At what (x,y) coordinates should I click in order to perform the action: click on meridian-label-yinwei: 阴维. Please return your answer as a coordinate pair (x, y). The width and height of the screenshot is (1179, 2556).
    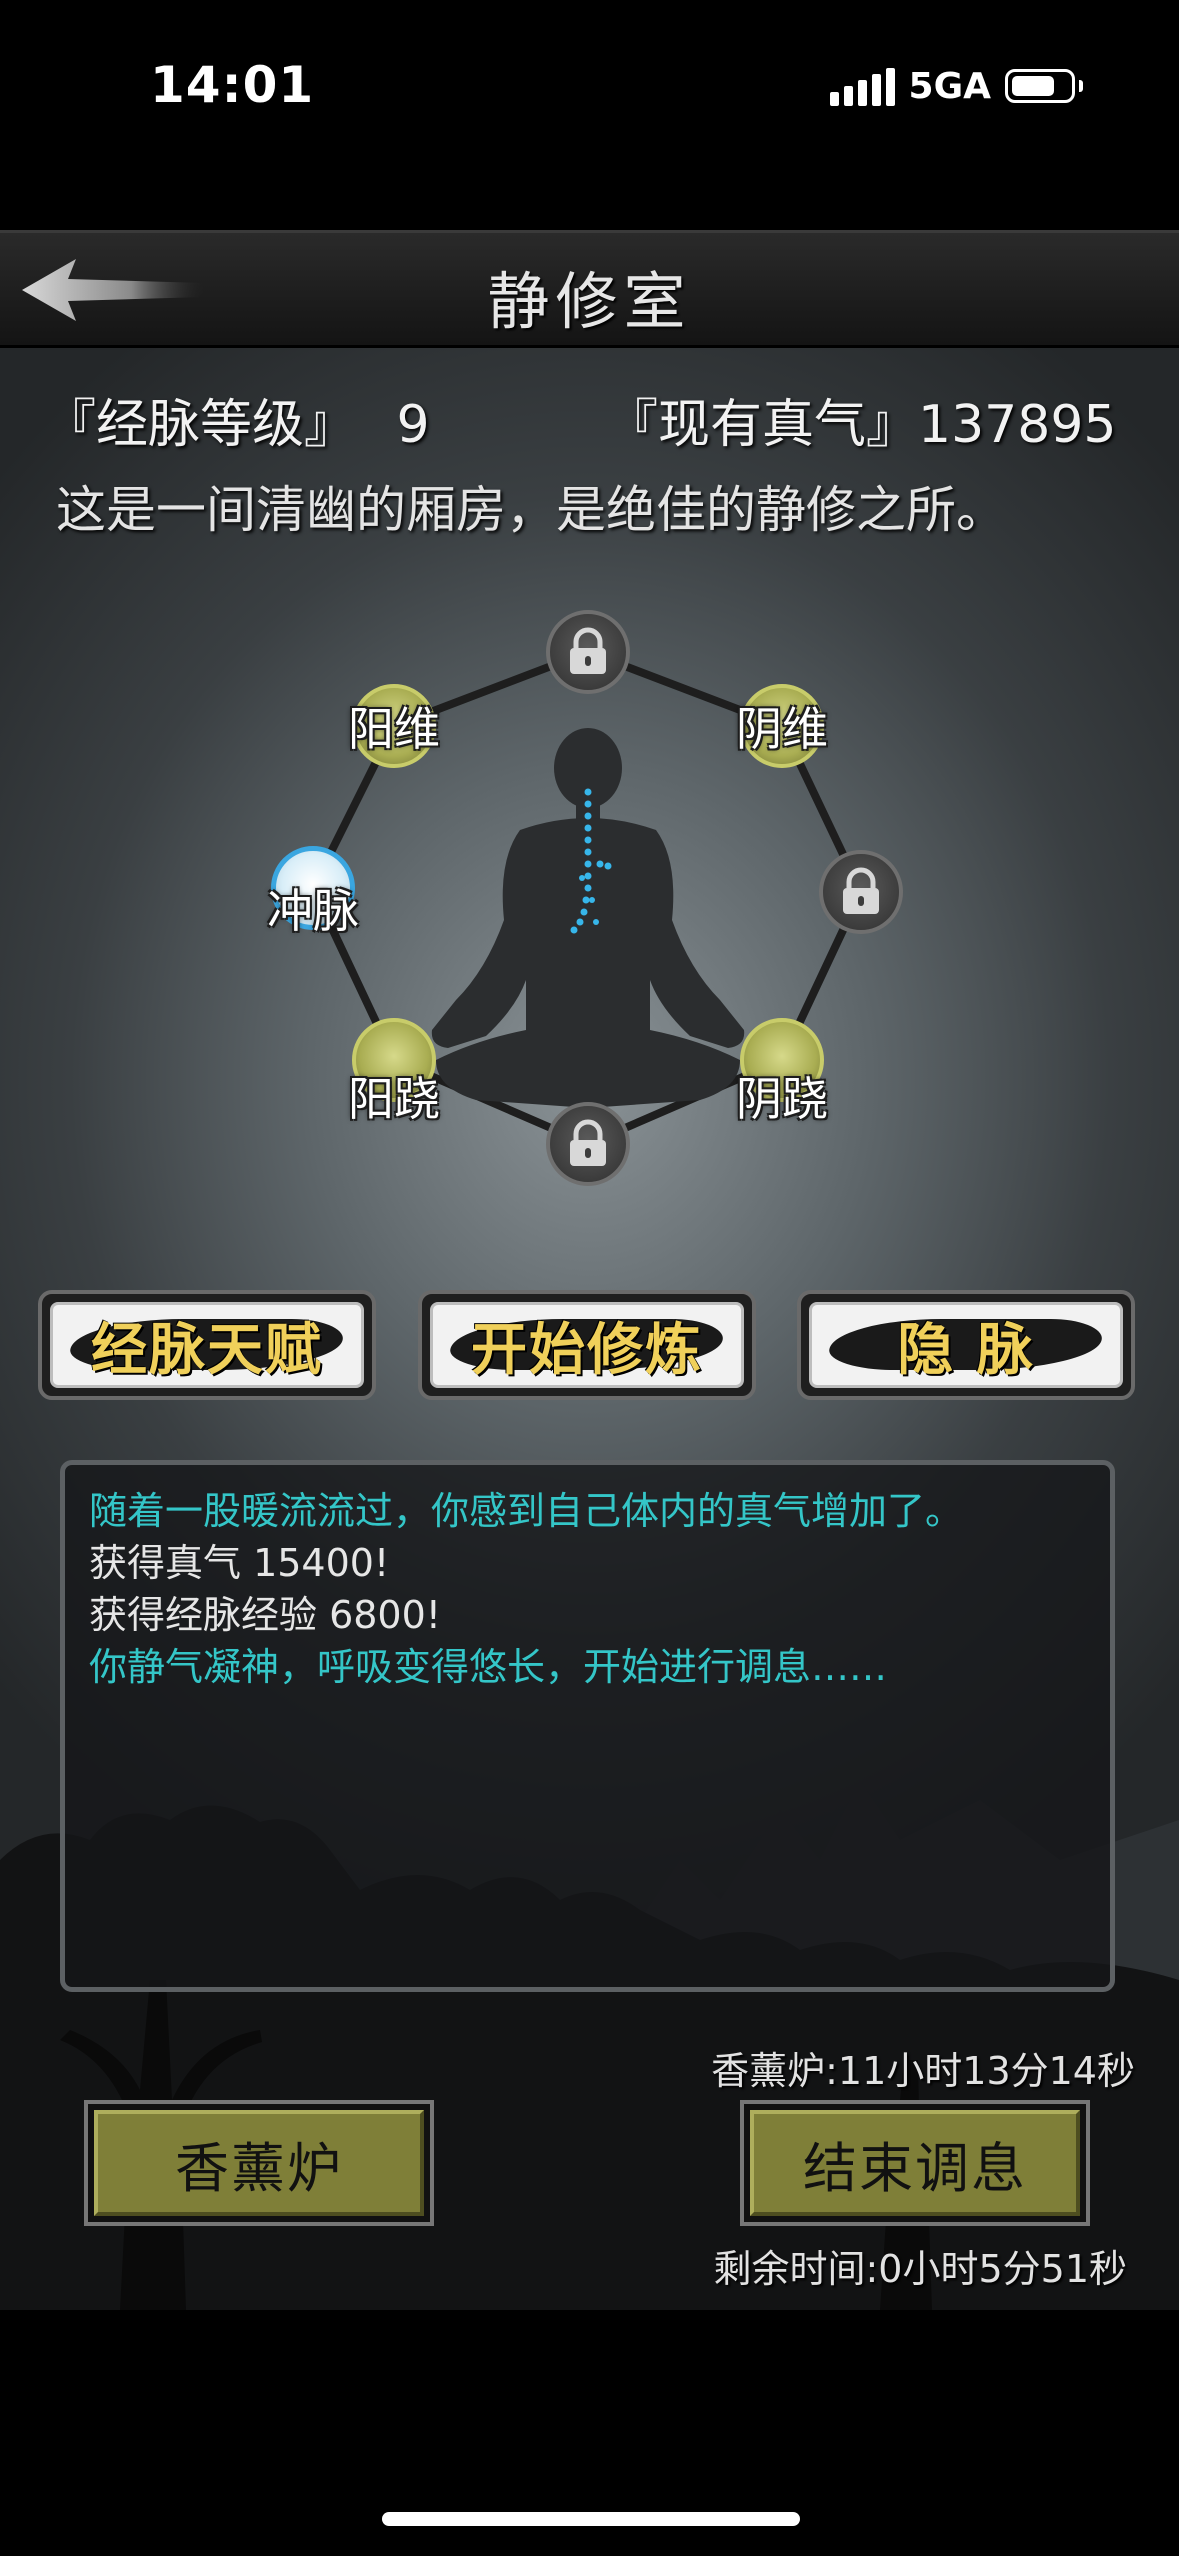
    Looking at the image, I should click on (782, 729).